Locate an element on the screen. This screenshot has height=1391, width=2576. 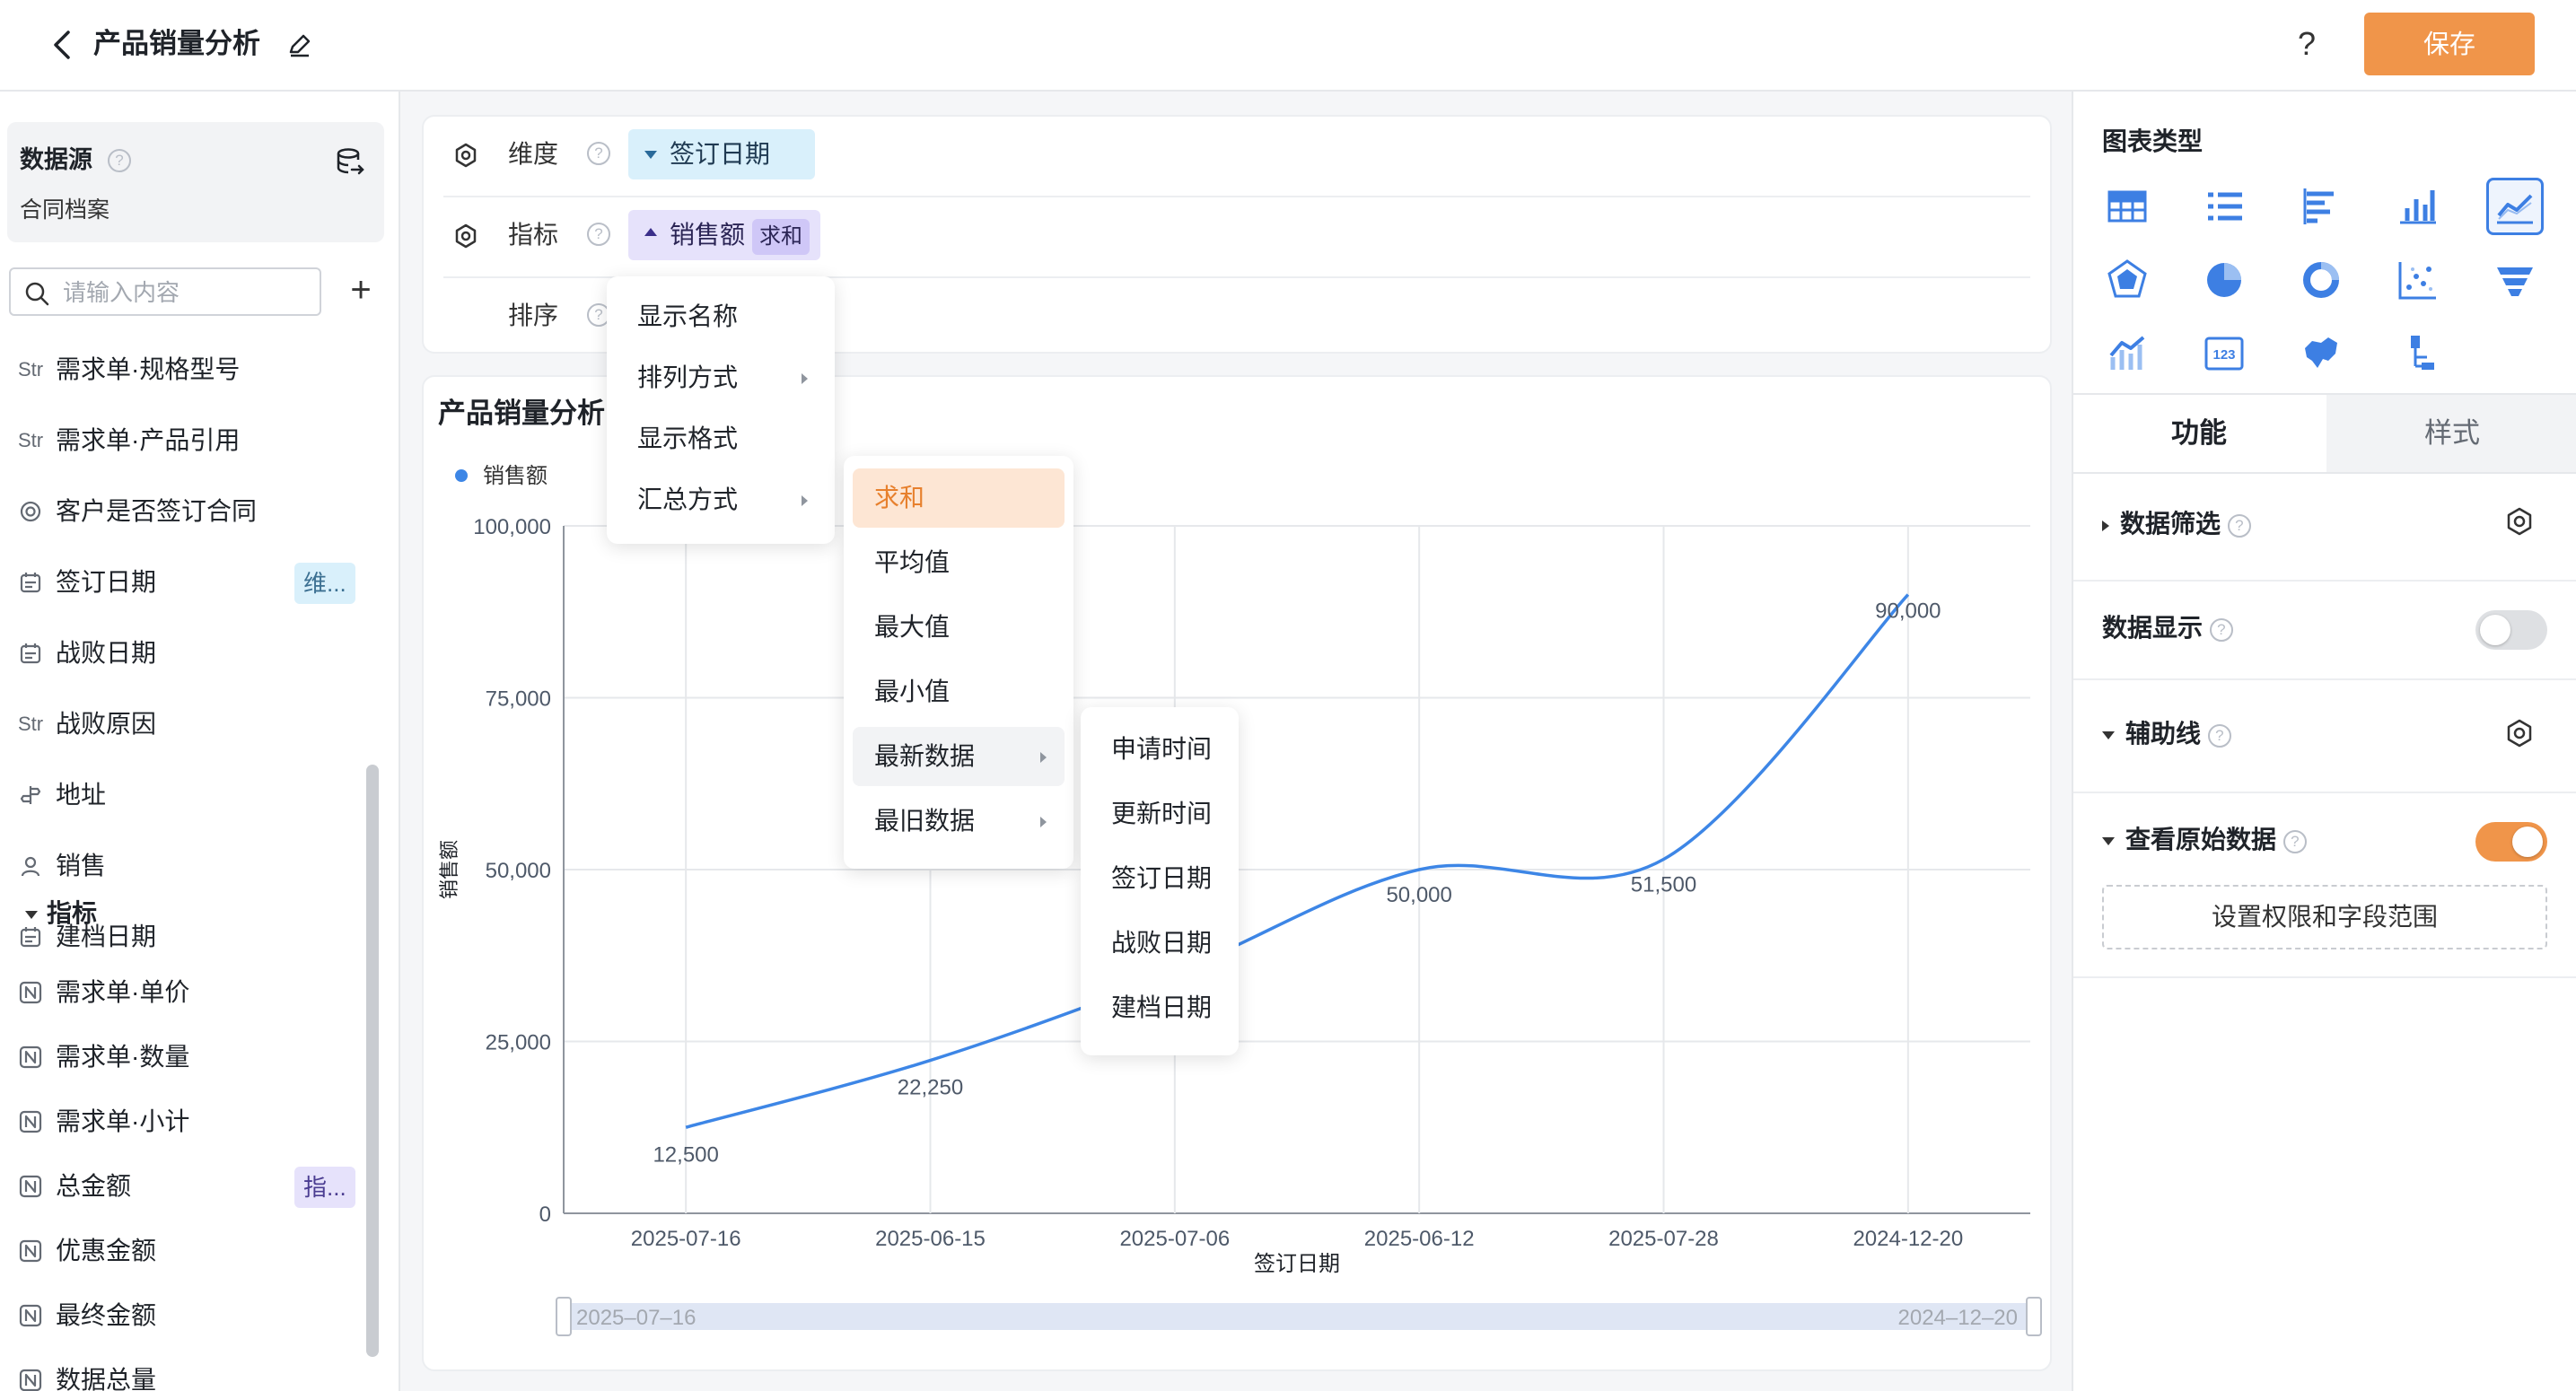
field-item: 战败日期 is located at coordinates (188, 653).